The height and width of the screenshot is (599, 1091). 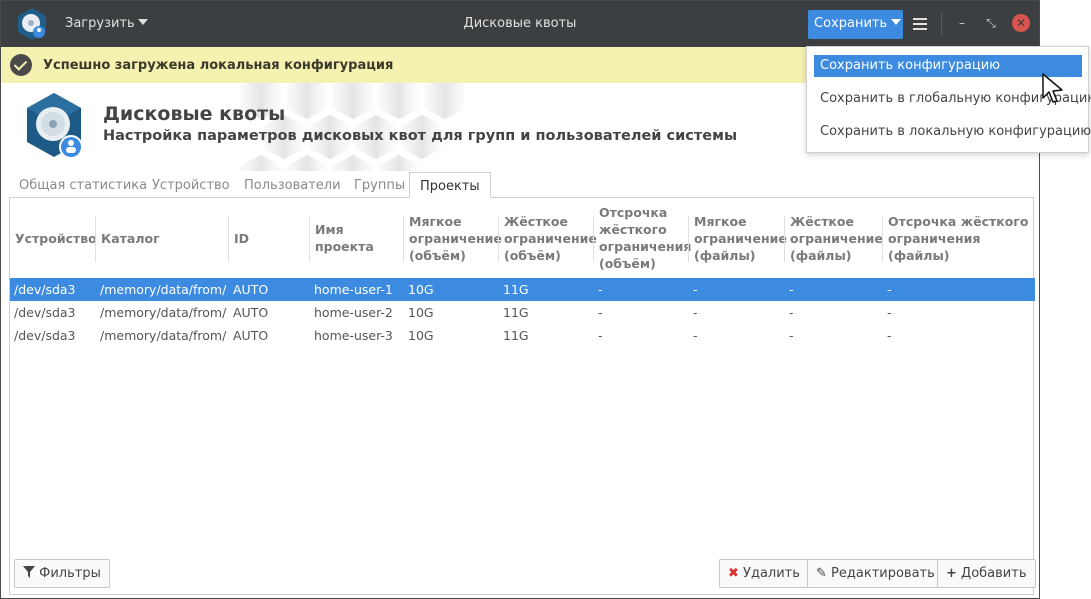 What do you see at coordinates (834, 238) in the screenshot?
I see `column-header: Жёсткое ограничение (файлы)` at bounding box center [834, 238].